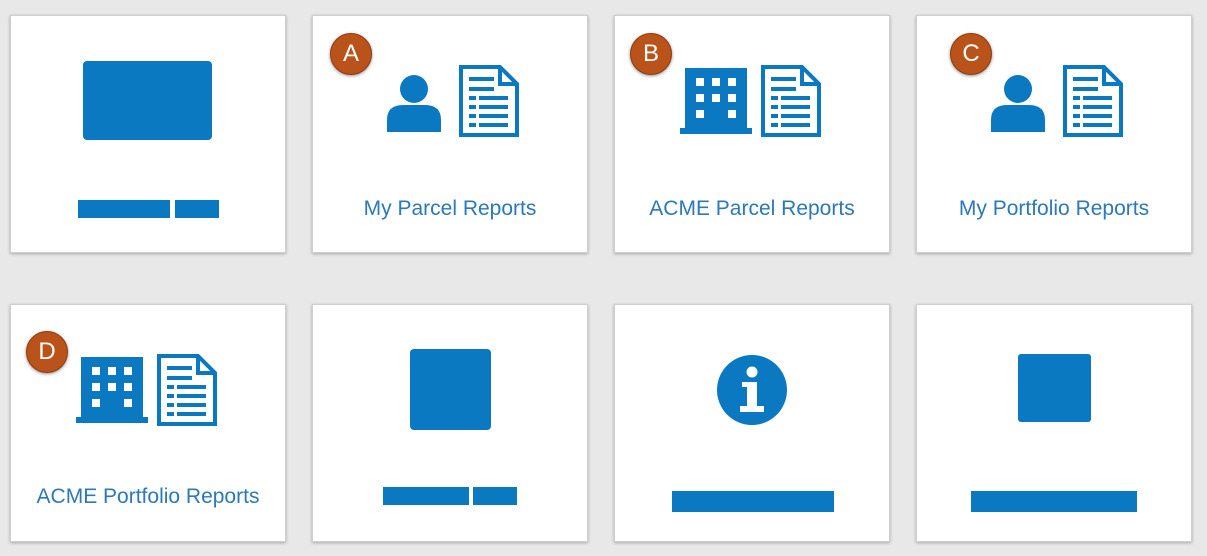  Describe the element at coordinates (148, 496) in the screenshot. I see `tile-label: ACME Portfolio Reports` at that location.